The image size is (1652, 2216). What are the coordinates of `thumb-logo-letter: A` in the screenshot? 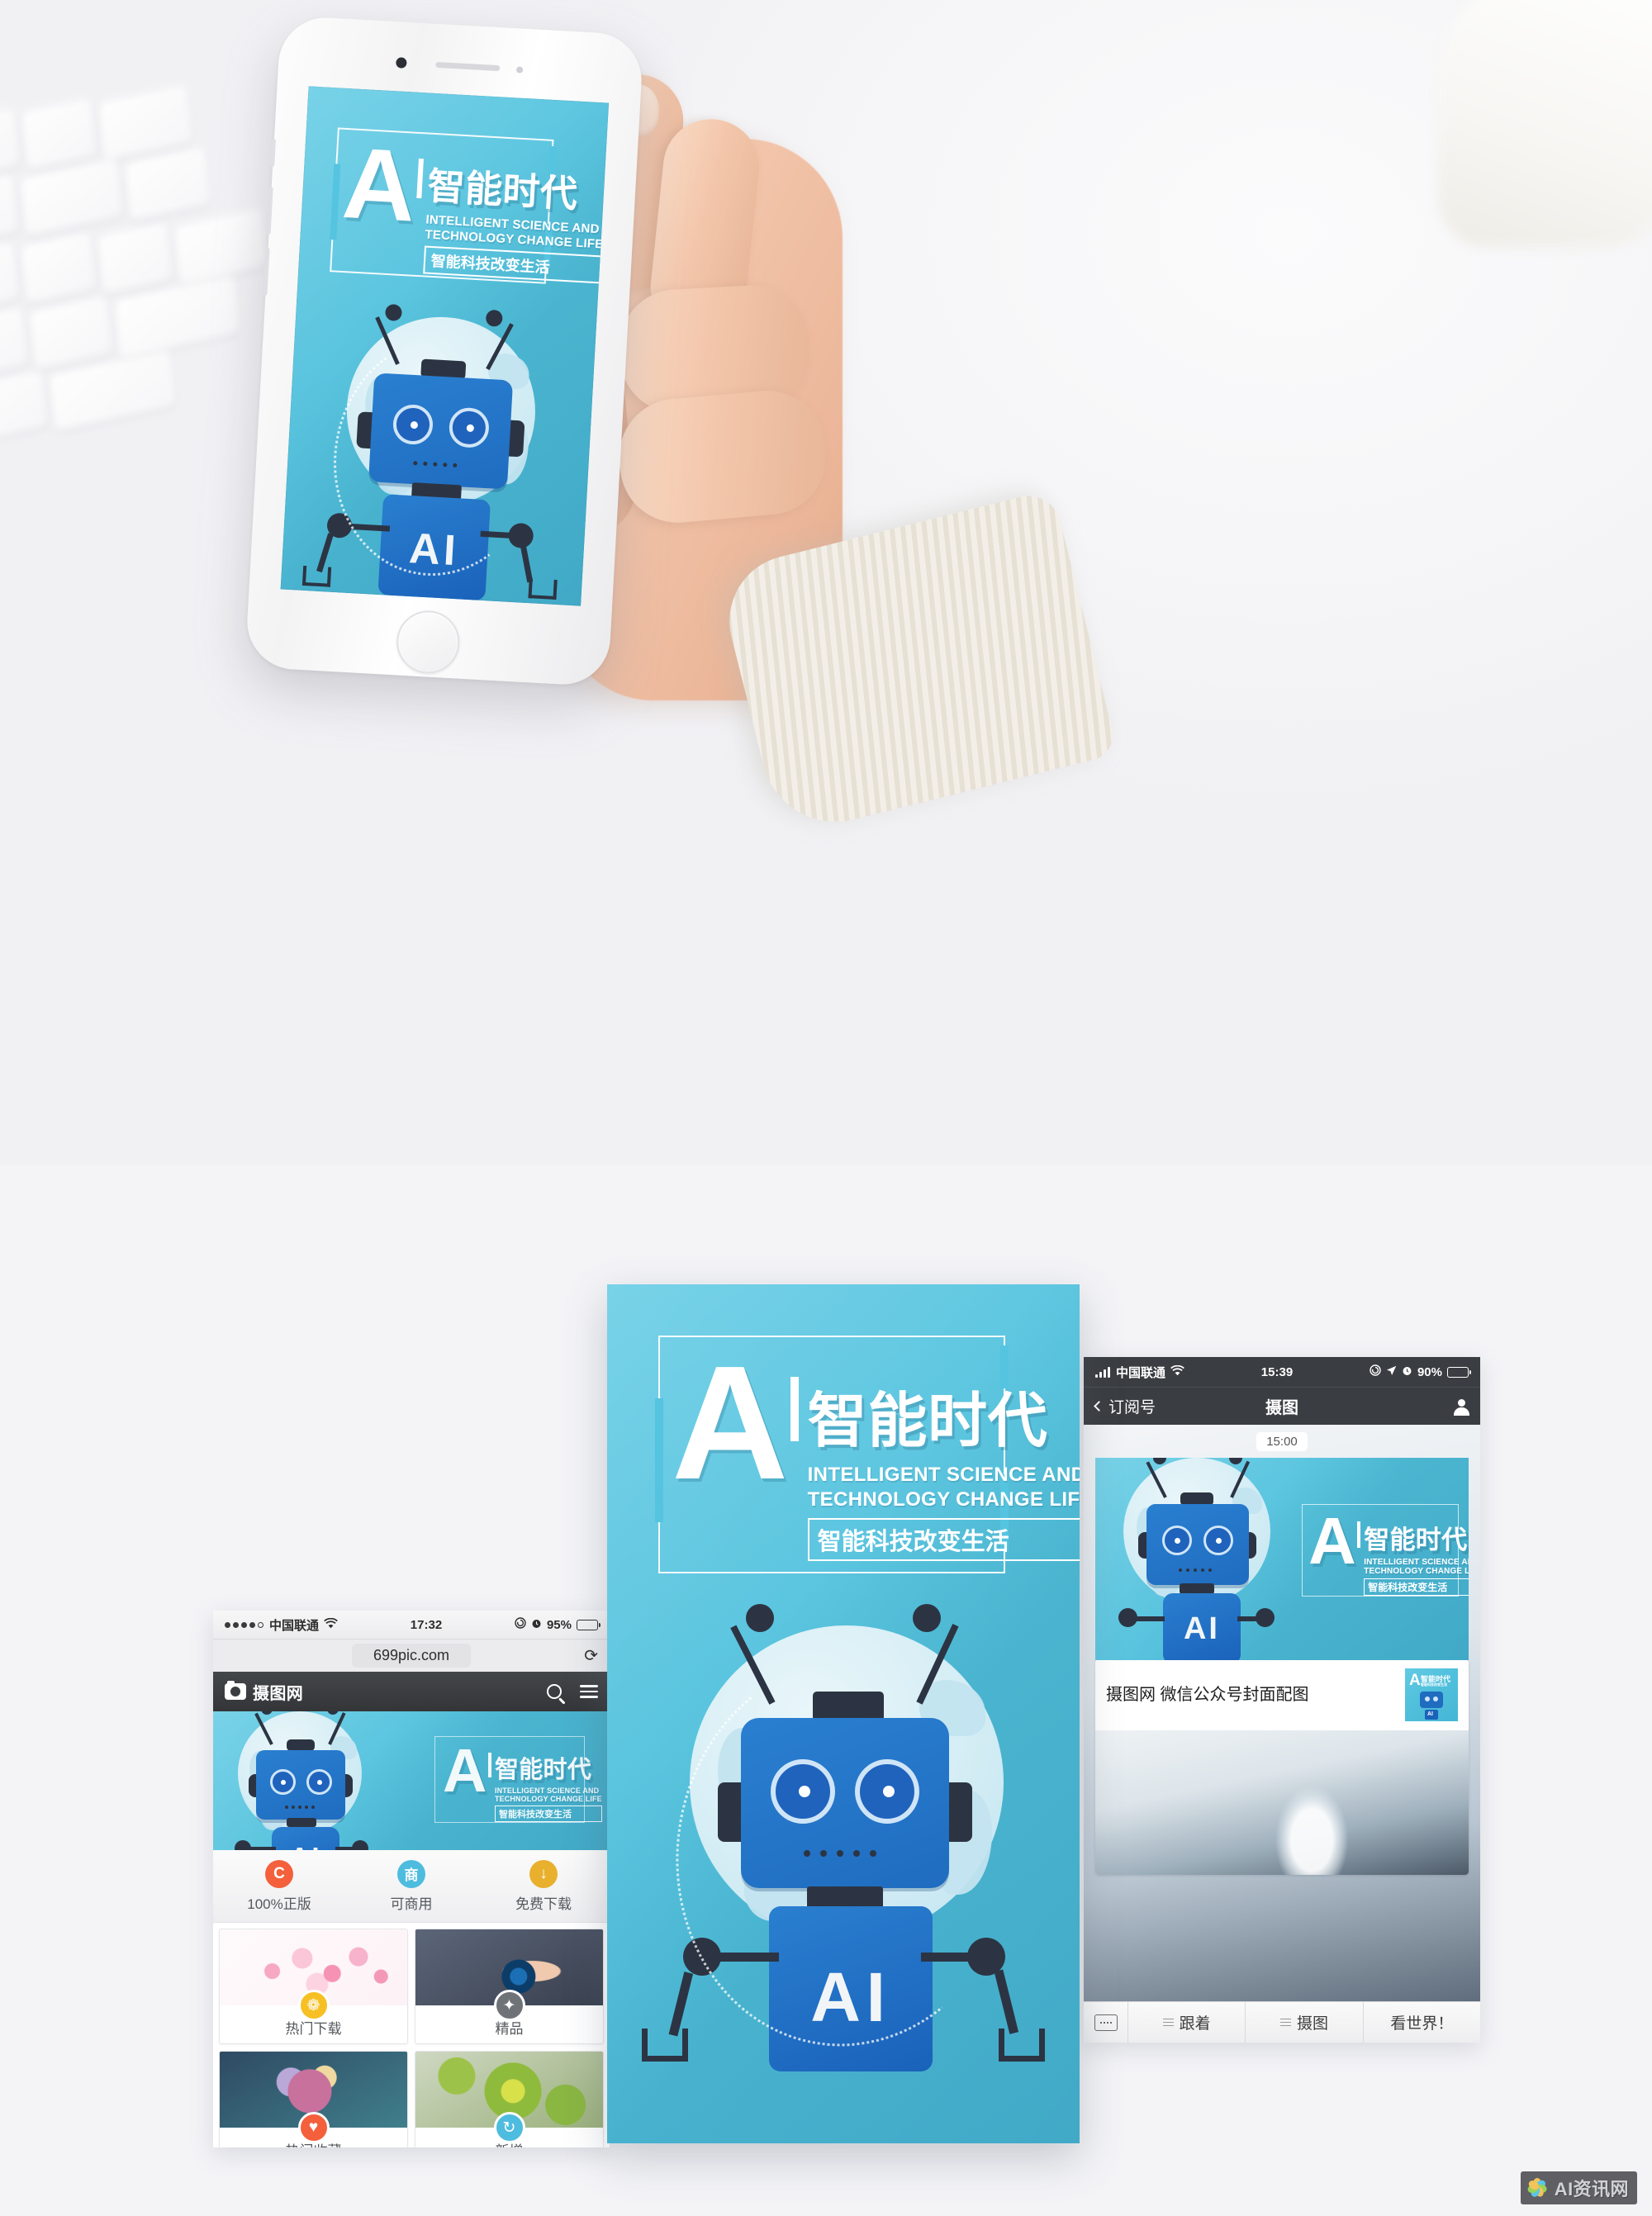 It's located at (1415, 1680).